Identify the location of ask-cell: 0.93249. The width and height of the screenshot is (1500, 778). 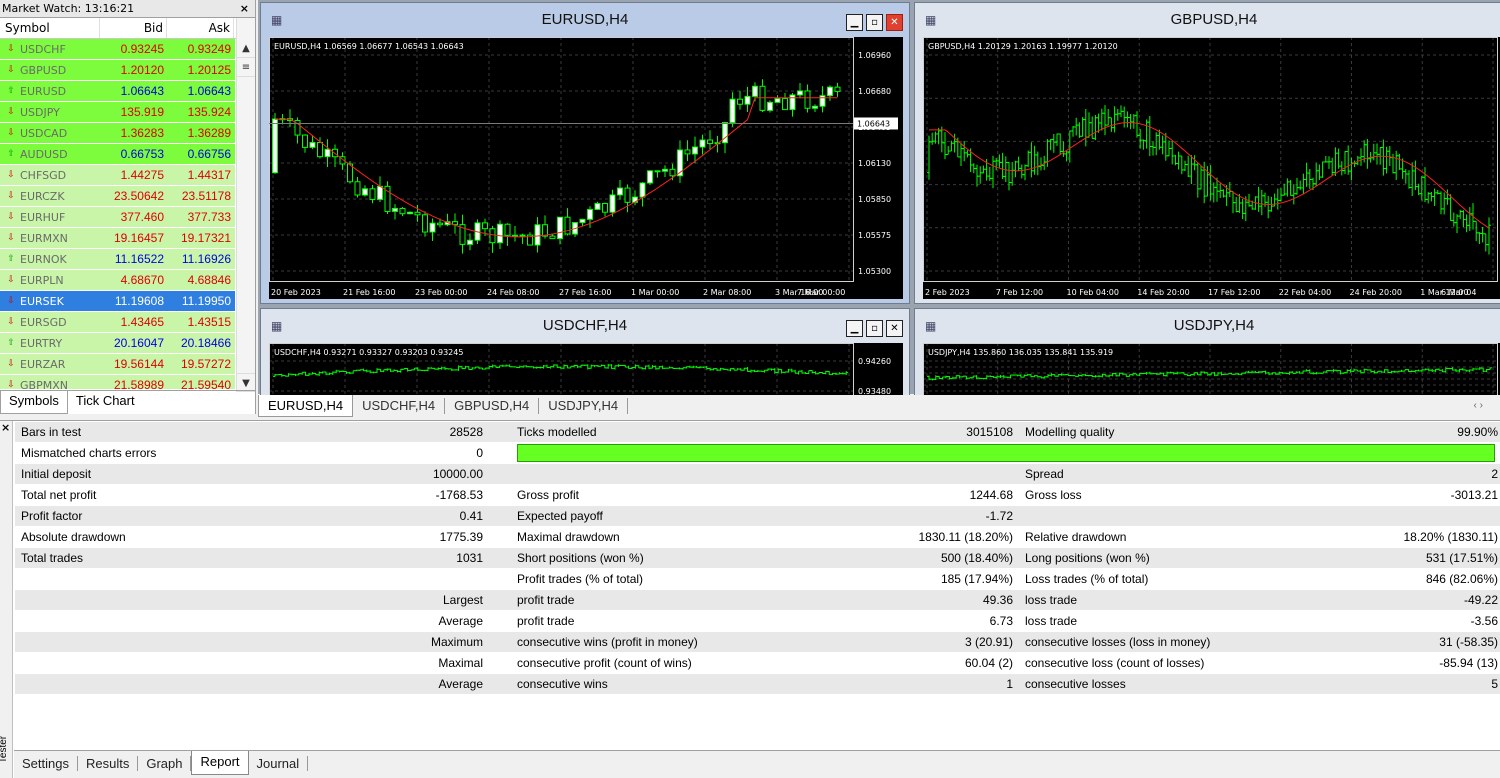
(209, 49).